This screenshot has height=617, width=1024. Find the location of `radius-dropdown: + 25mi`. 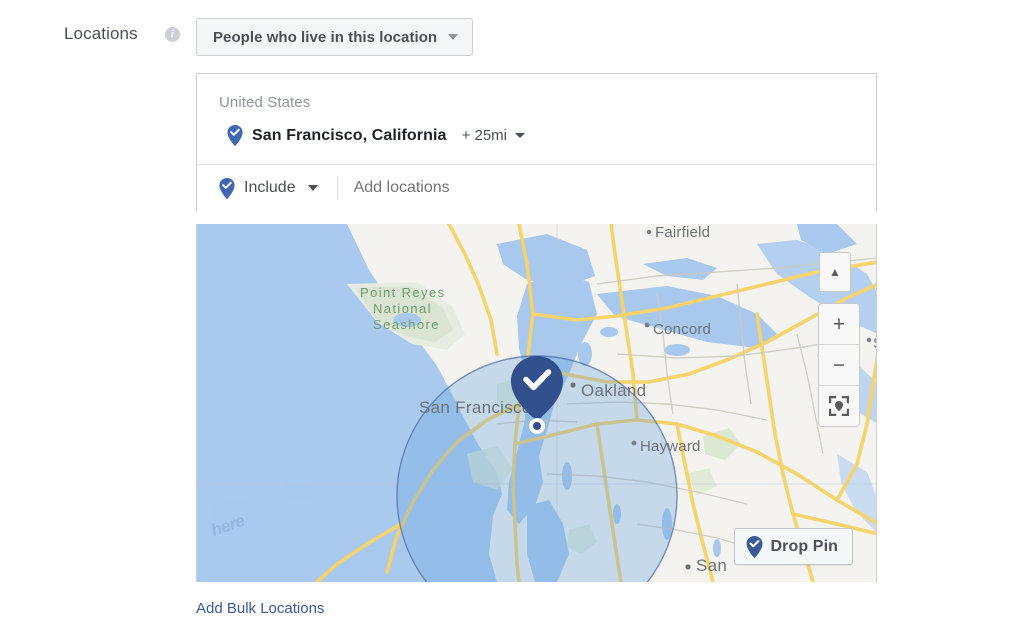

radius-dropdown: + 25mi is located at coordinates (493, 135).